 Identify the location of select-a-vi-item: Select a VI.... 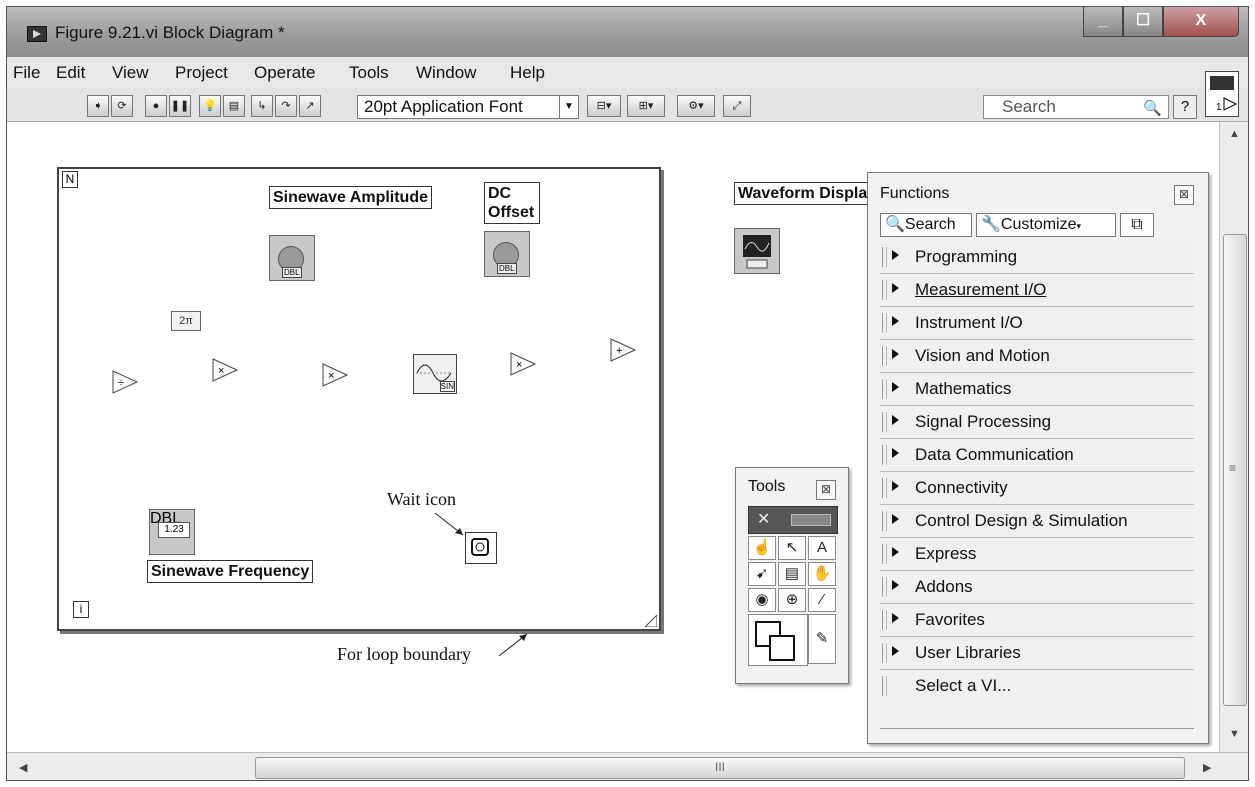
(1037, 699).